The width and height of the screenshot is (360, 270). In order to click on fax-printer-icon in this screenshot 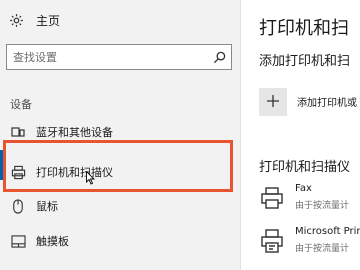, I will do `click(272, 198)`.